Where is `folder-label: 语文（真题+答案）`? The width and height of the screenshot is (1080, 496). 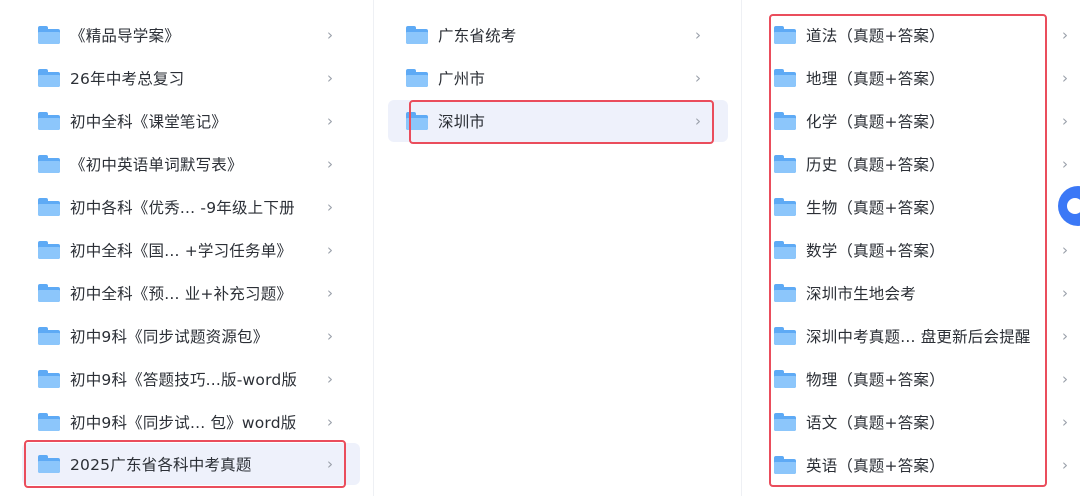 folder-label: 语文（真题+答案） is located at coordinates (875, 423).